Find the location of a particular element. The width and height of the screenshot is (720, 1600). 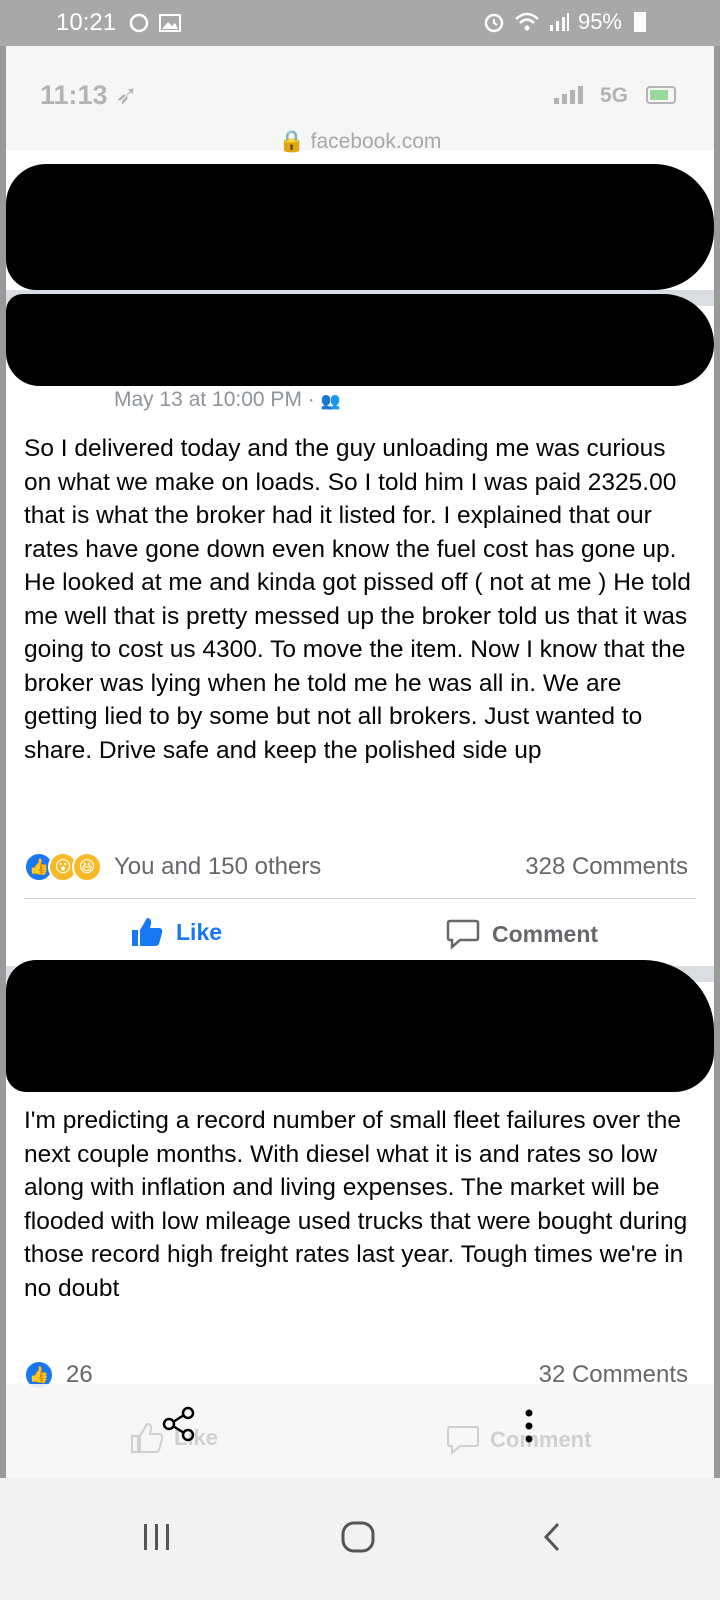

android-status-bar: 10:21 95% is located at coordinates (360, 23).